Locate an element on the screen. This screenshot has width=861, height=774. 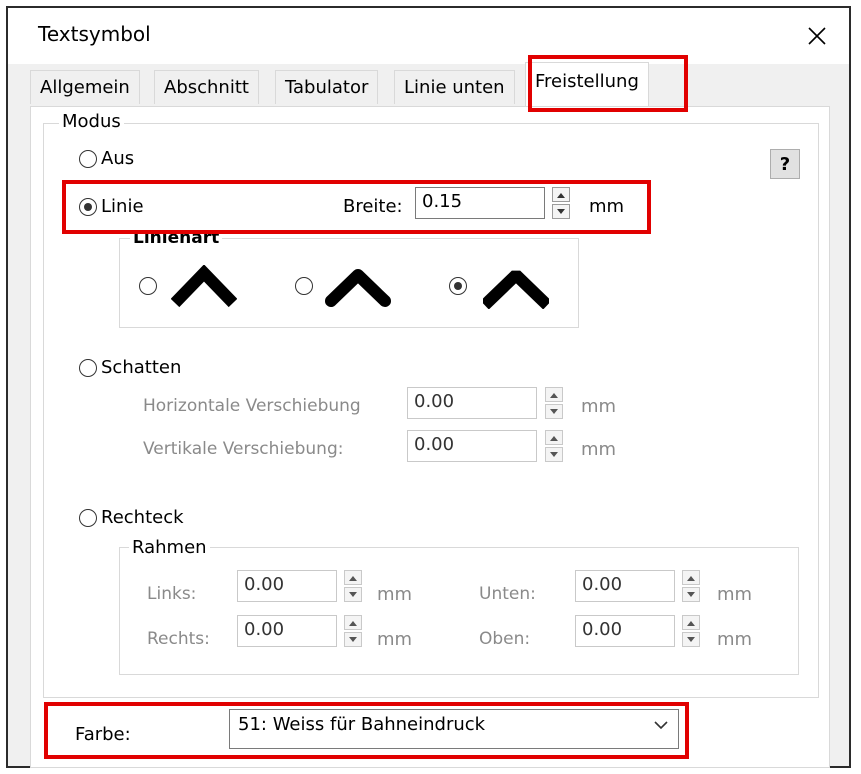
radio-linie is located at coordinates (88, 207).